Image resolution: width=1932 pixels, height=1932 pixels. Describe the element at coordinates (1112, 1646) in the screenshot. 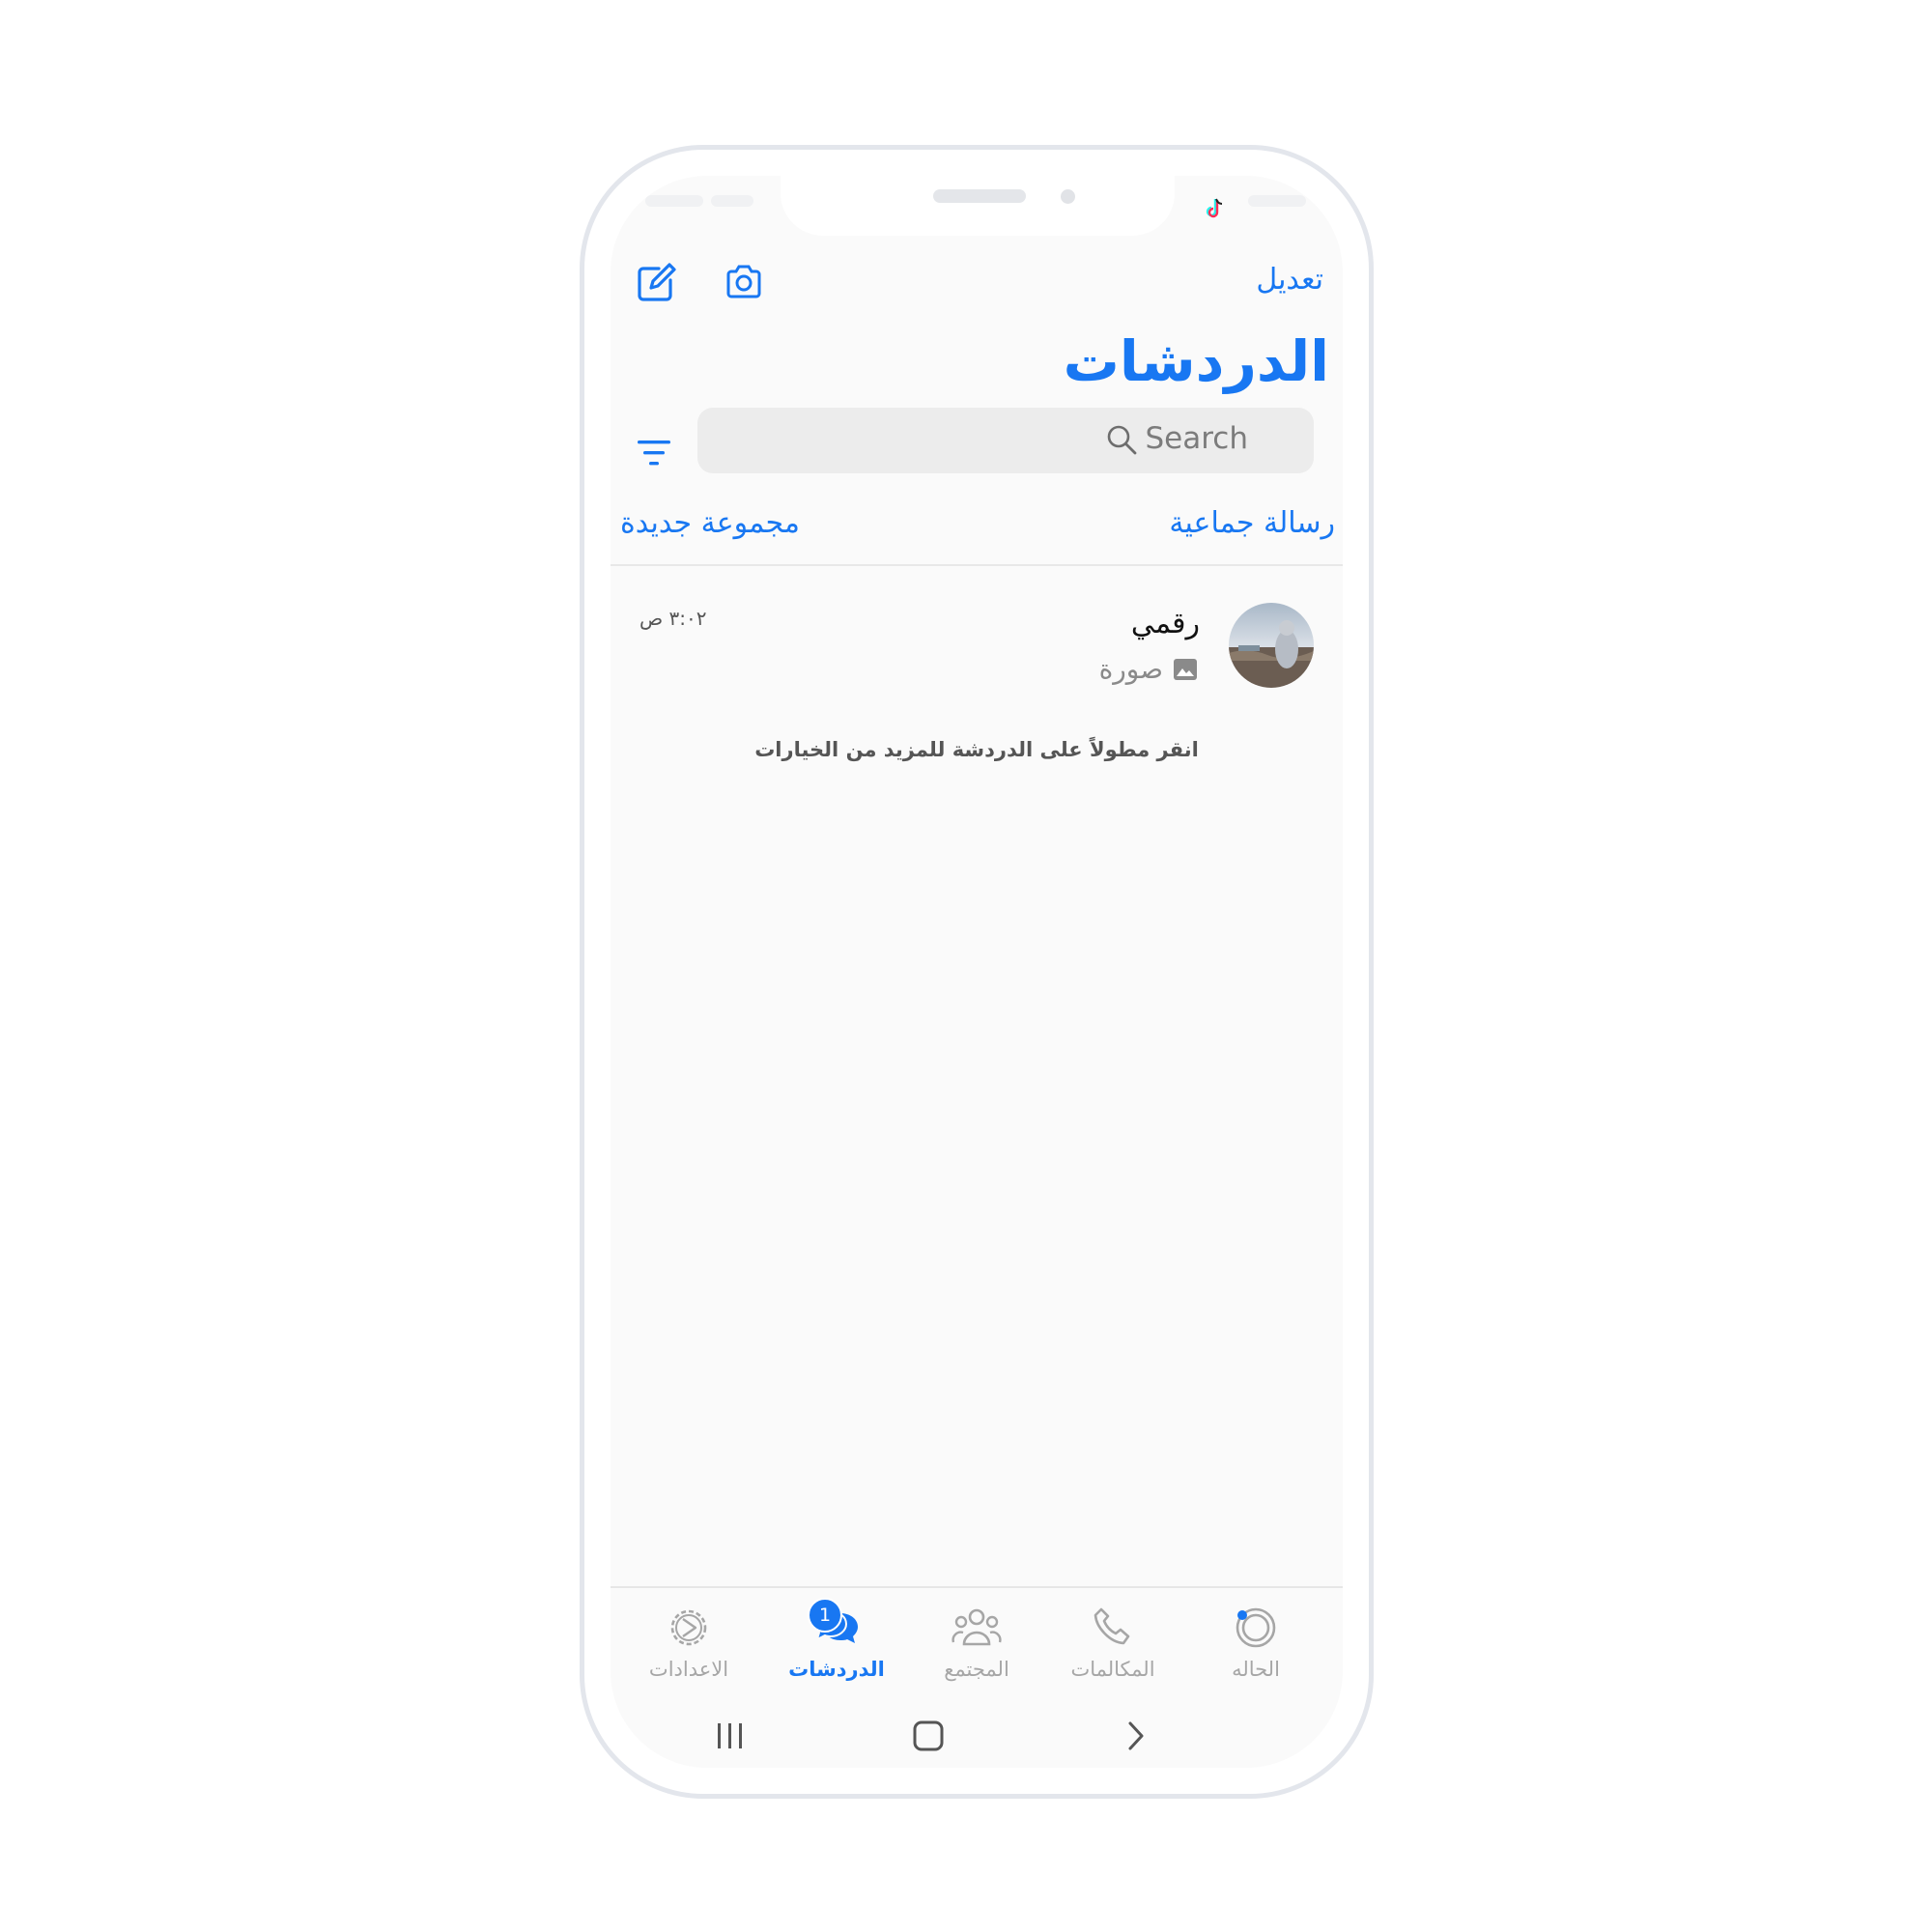

I see `tab-calls: المكالمات` at that location.